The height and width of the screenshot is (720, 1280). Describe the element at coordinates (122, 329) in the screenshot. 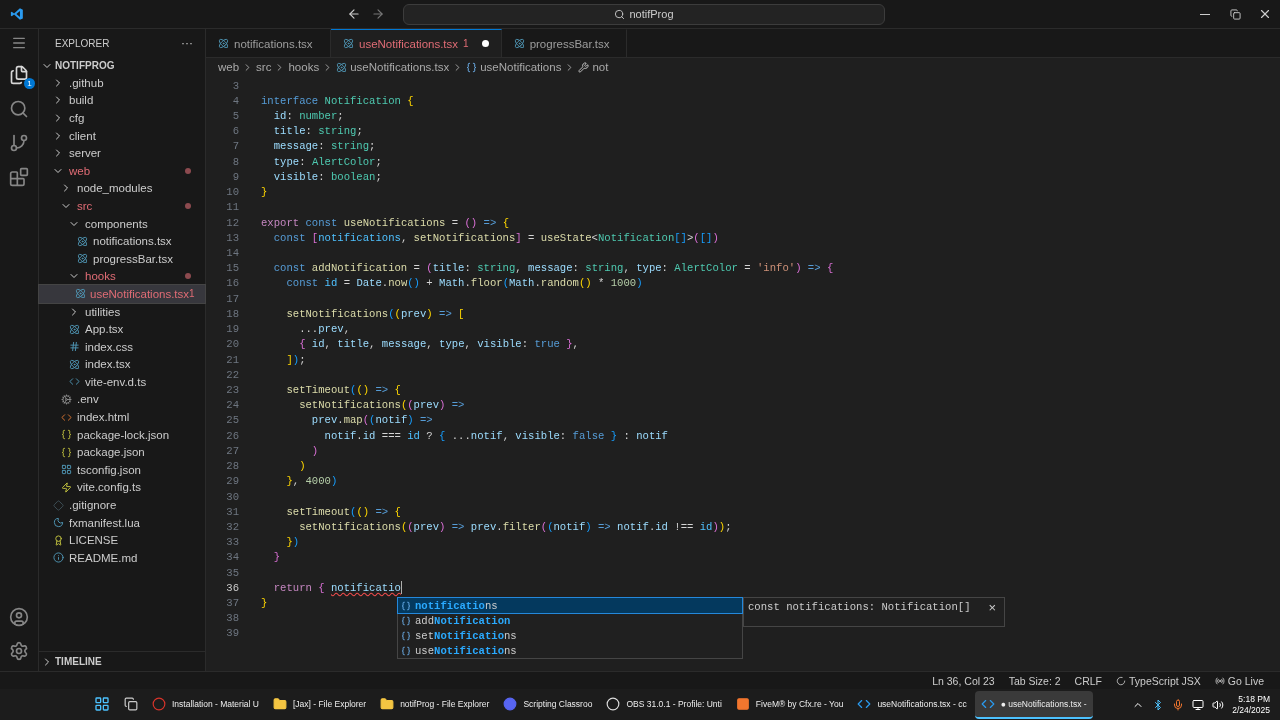

I see `tree-item: App.tsx` at that location.